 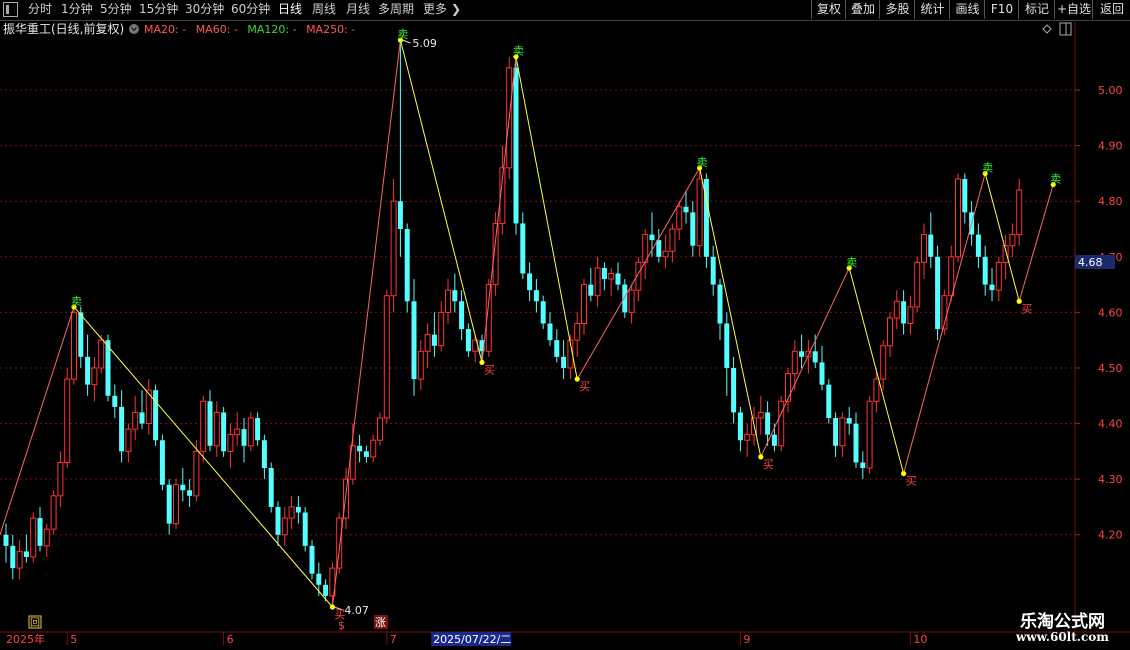 I want to click on x-tick-label: 6, so click(x=230, y=639).